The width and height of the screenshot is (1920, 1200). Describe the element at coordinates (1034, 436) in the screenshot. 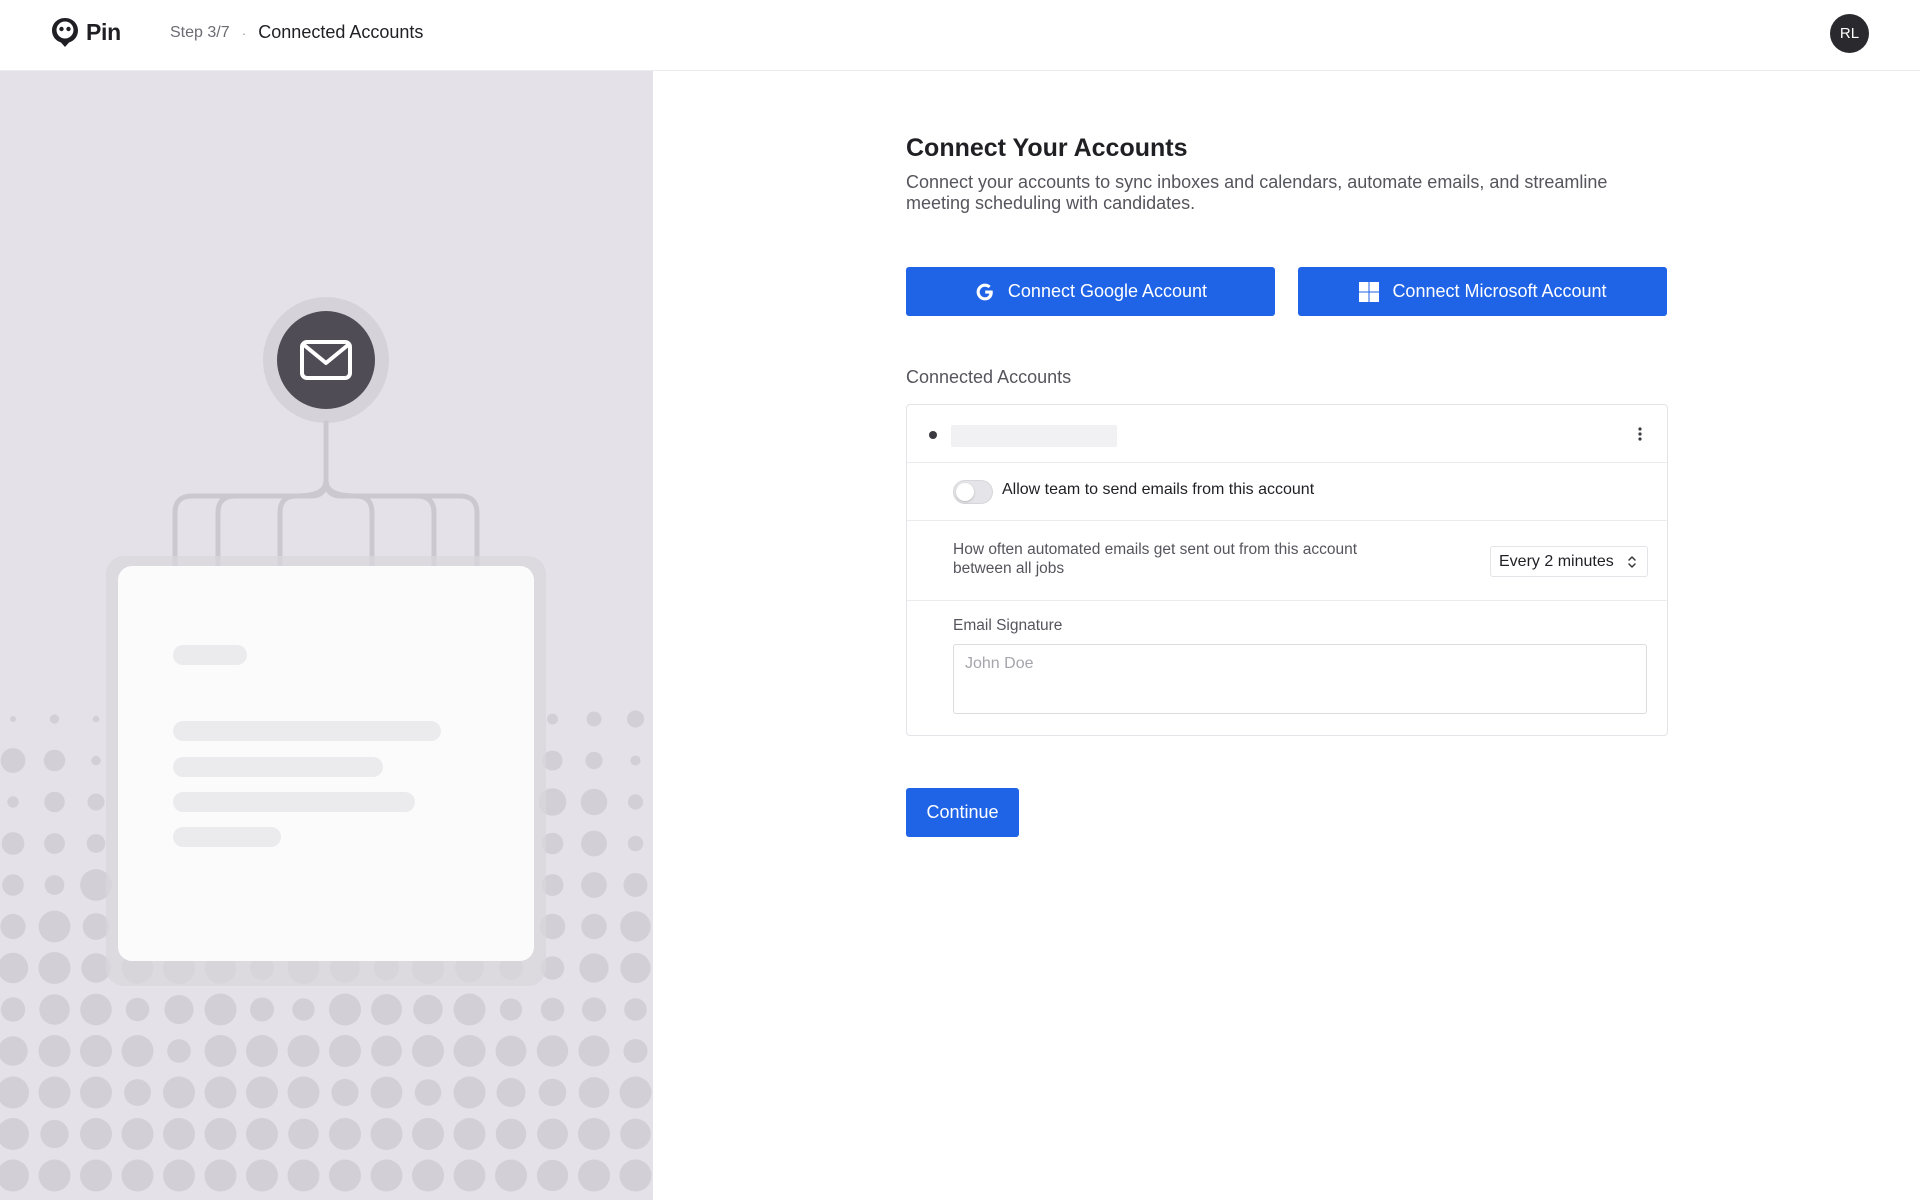

I see `account-email-redacted` at that location.